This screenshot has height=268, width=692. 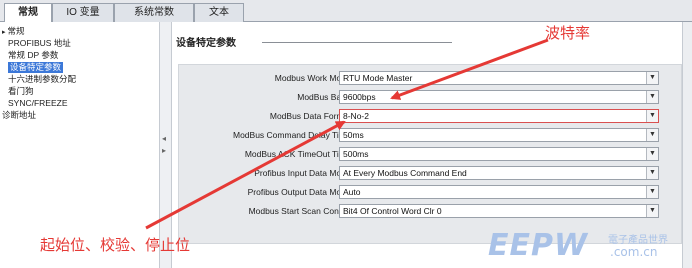 What do you see at coordinates (538, 245) in the screenshot?
I see `eepw-logo: EEPW` at bounding box center [538, 245].